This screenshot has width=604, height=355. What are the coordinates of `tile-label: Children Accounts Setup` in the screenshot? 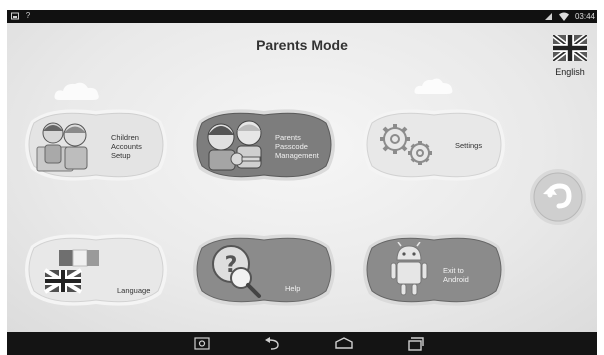 It's located at (126, 146).